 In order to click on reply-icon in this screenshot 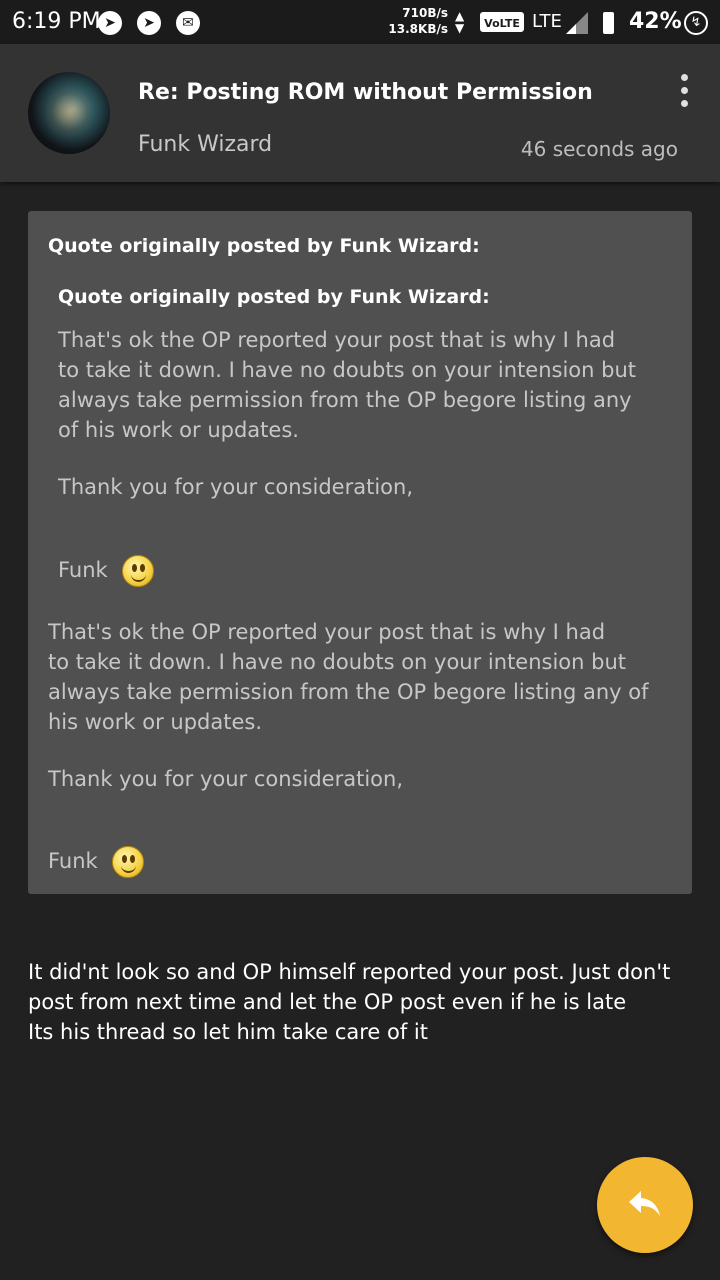, I will do `click(644, 1203)`.